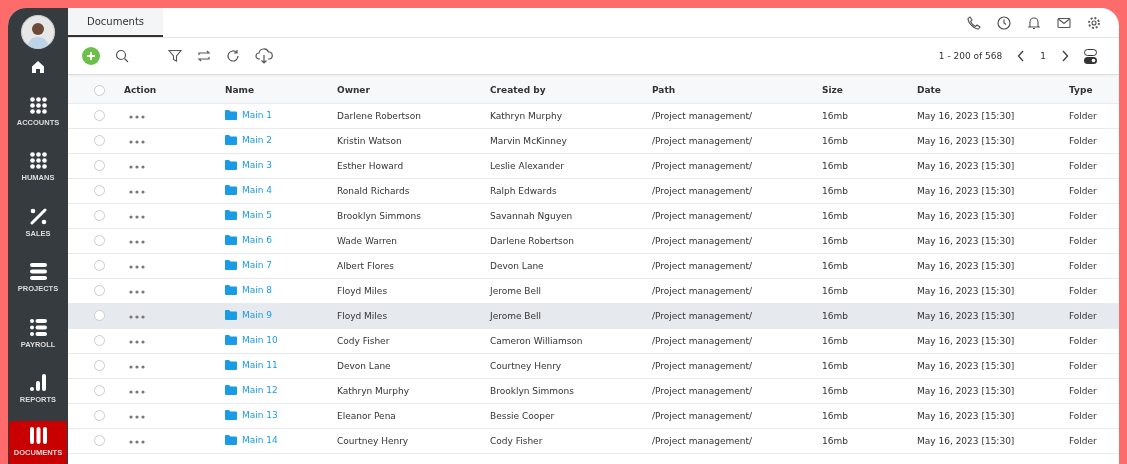 The width and height of the screenshot is (1127, 464). I want to click on table-row: Main 7 Albert Flores Devon Lane /Project management/ 16mb May 16, 2023 [15:30] Folder, so click(593, 265).